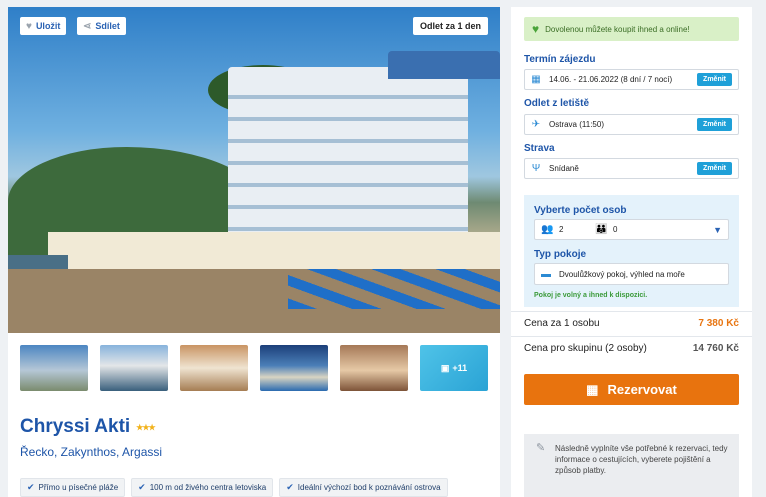  What do you see at coordinates (88, 426) in the screenshot?
I see `hotel-title: Chryssi Akti ★★★` at bounding box center [88, 426].